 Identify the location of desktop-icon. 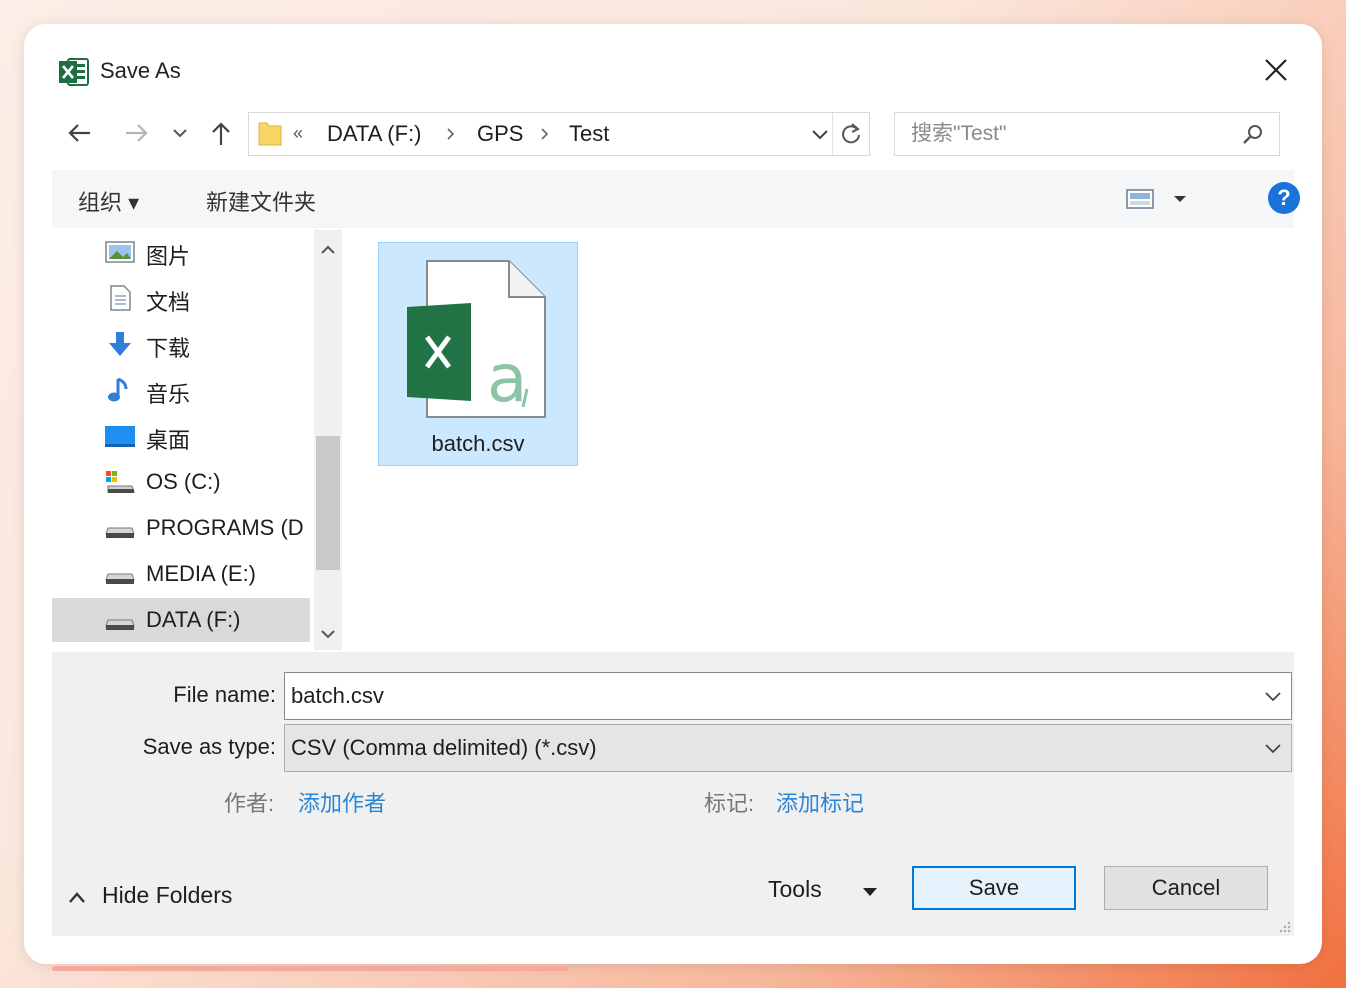
(120, 436).